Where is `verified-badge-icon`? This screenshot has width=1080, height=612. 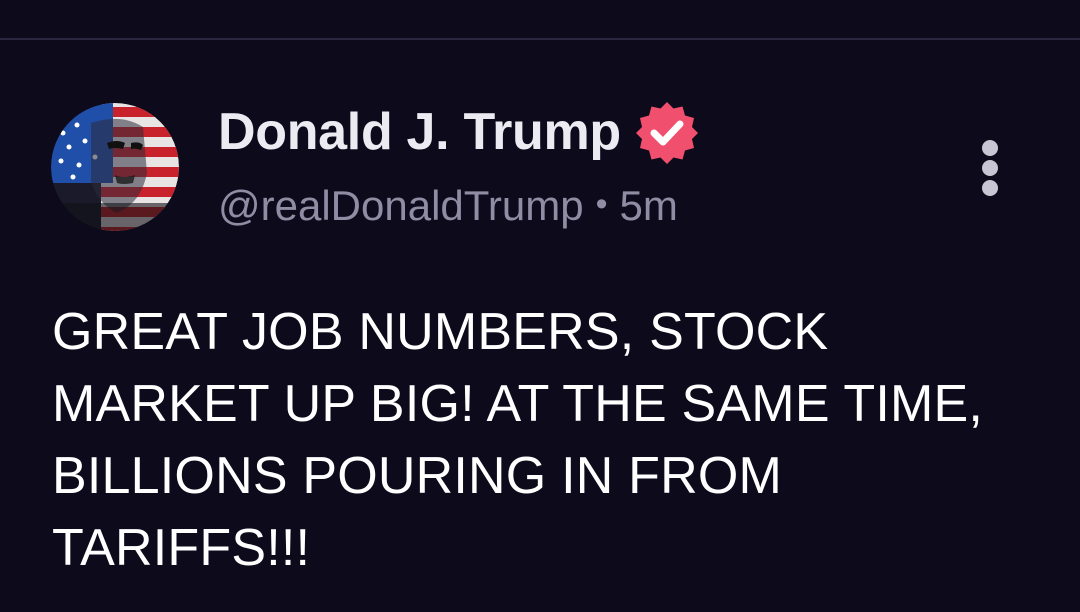 verified-badge-icon is located at coordinates (666, 133).